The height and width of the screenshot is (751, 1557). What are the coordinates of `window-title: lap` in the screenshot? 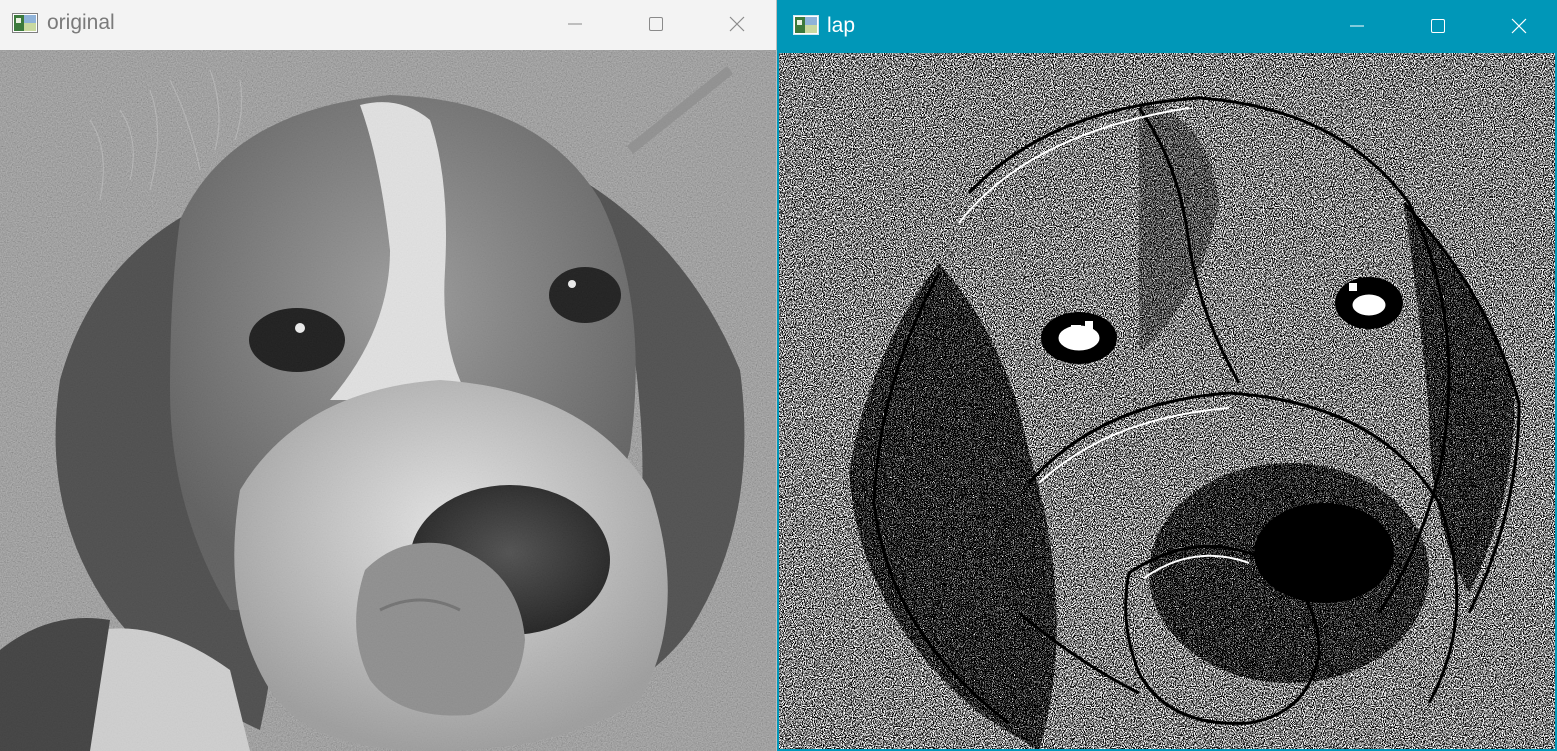 It's located at (841, 25).